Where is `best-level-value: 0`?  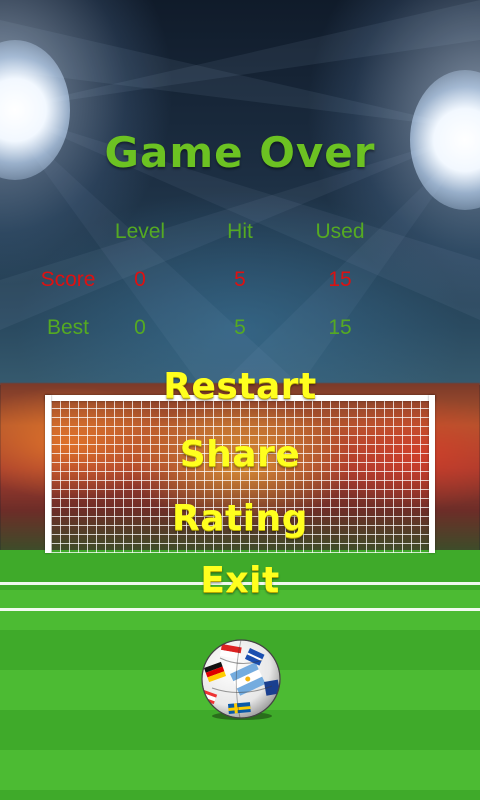 best-level-value: 0 is located at coordinates (140, 327).